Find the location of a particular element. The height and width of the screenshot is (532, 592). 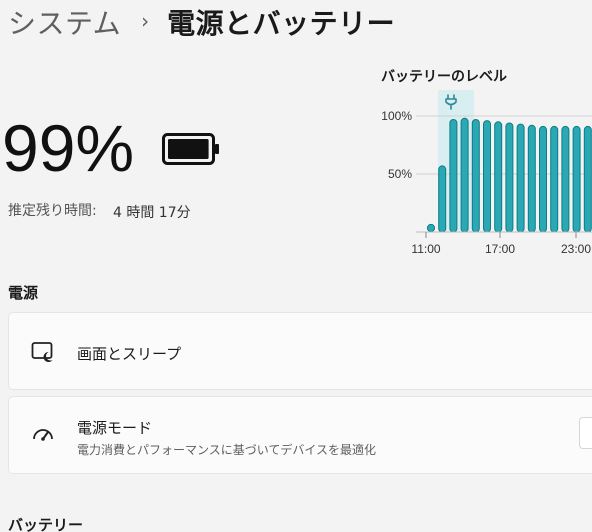

gauge-icon is located at coordinates (43, 435).